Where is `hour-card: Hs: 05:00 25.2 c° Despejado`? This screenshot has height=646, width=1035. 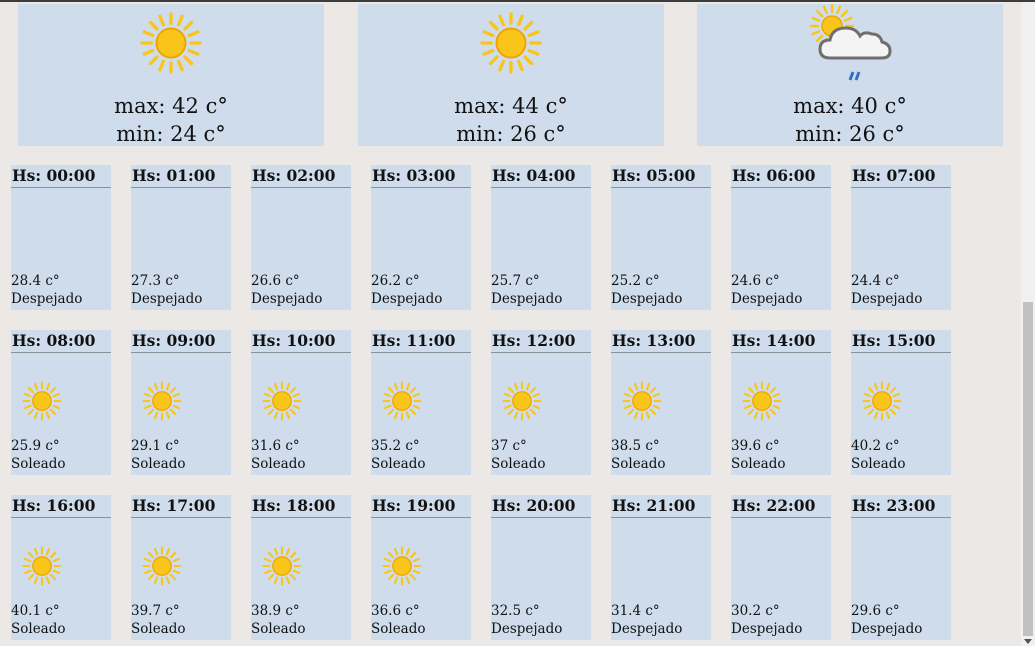 hour-card: Hs: 05:00 25.2 c° Despejado is located at coordinates (661, 237).